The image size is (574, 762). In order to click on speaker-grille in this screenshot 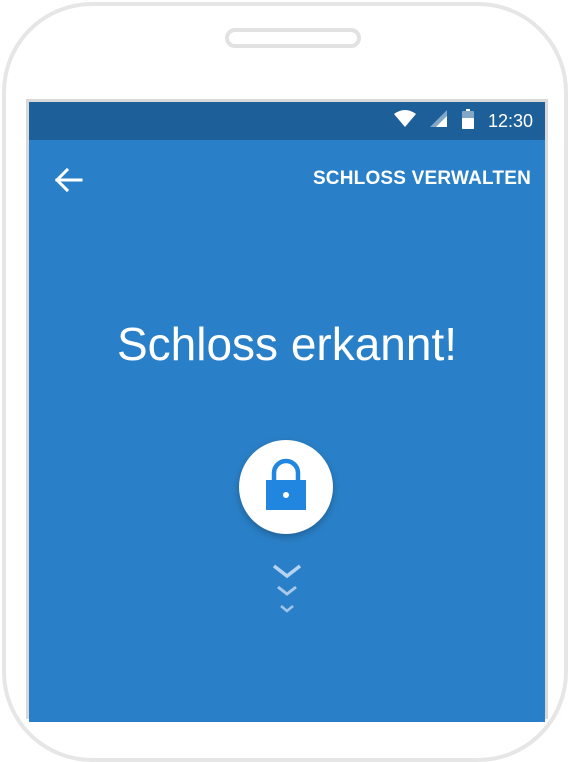, I will do `click(293, 38)`.